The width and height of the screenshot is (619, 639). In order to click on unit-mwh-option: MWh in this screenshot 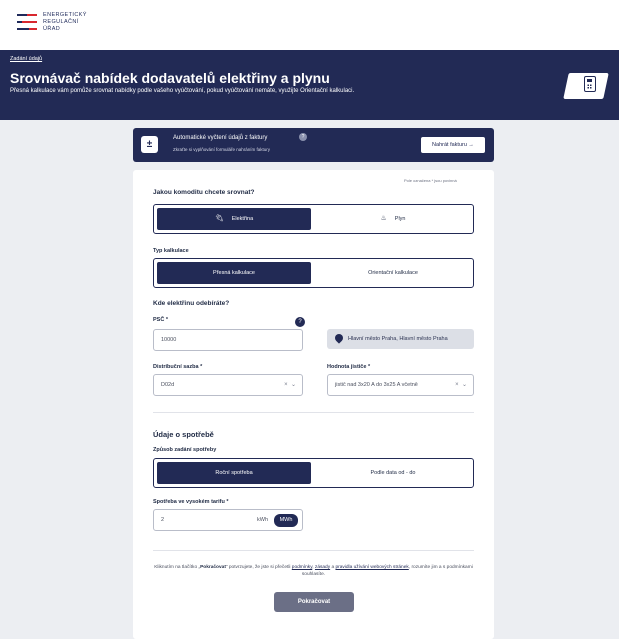, I will do `click(286, 520)`.